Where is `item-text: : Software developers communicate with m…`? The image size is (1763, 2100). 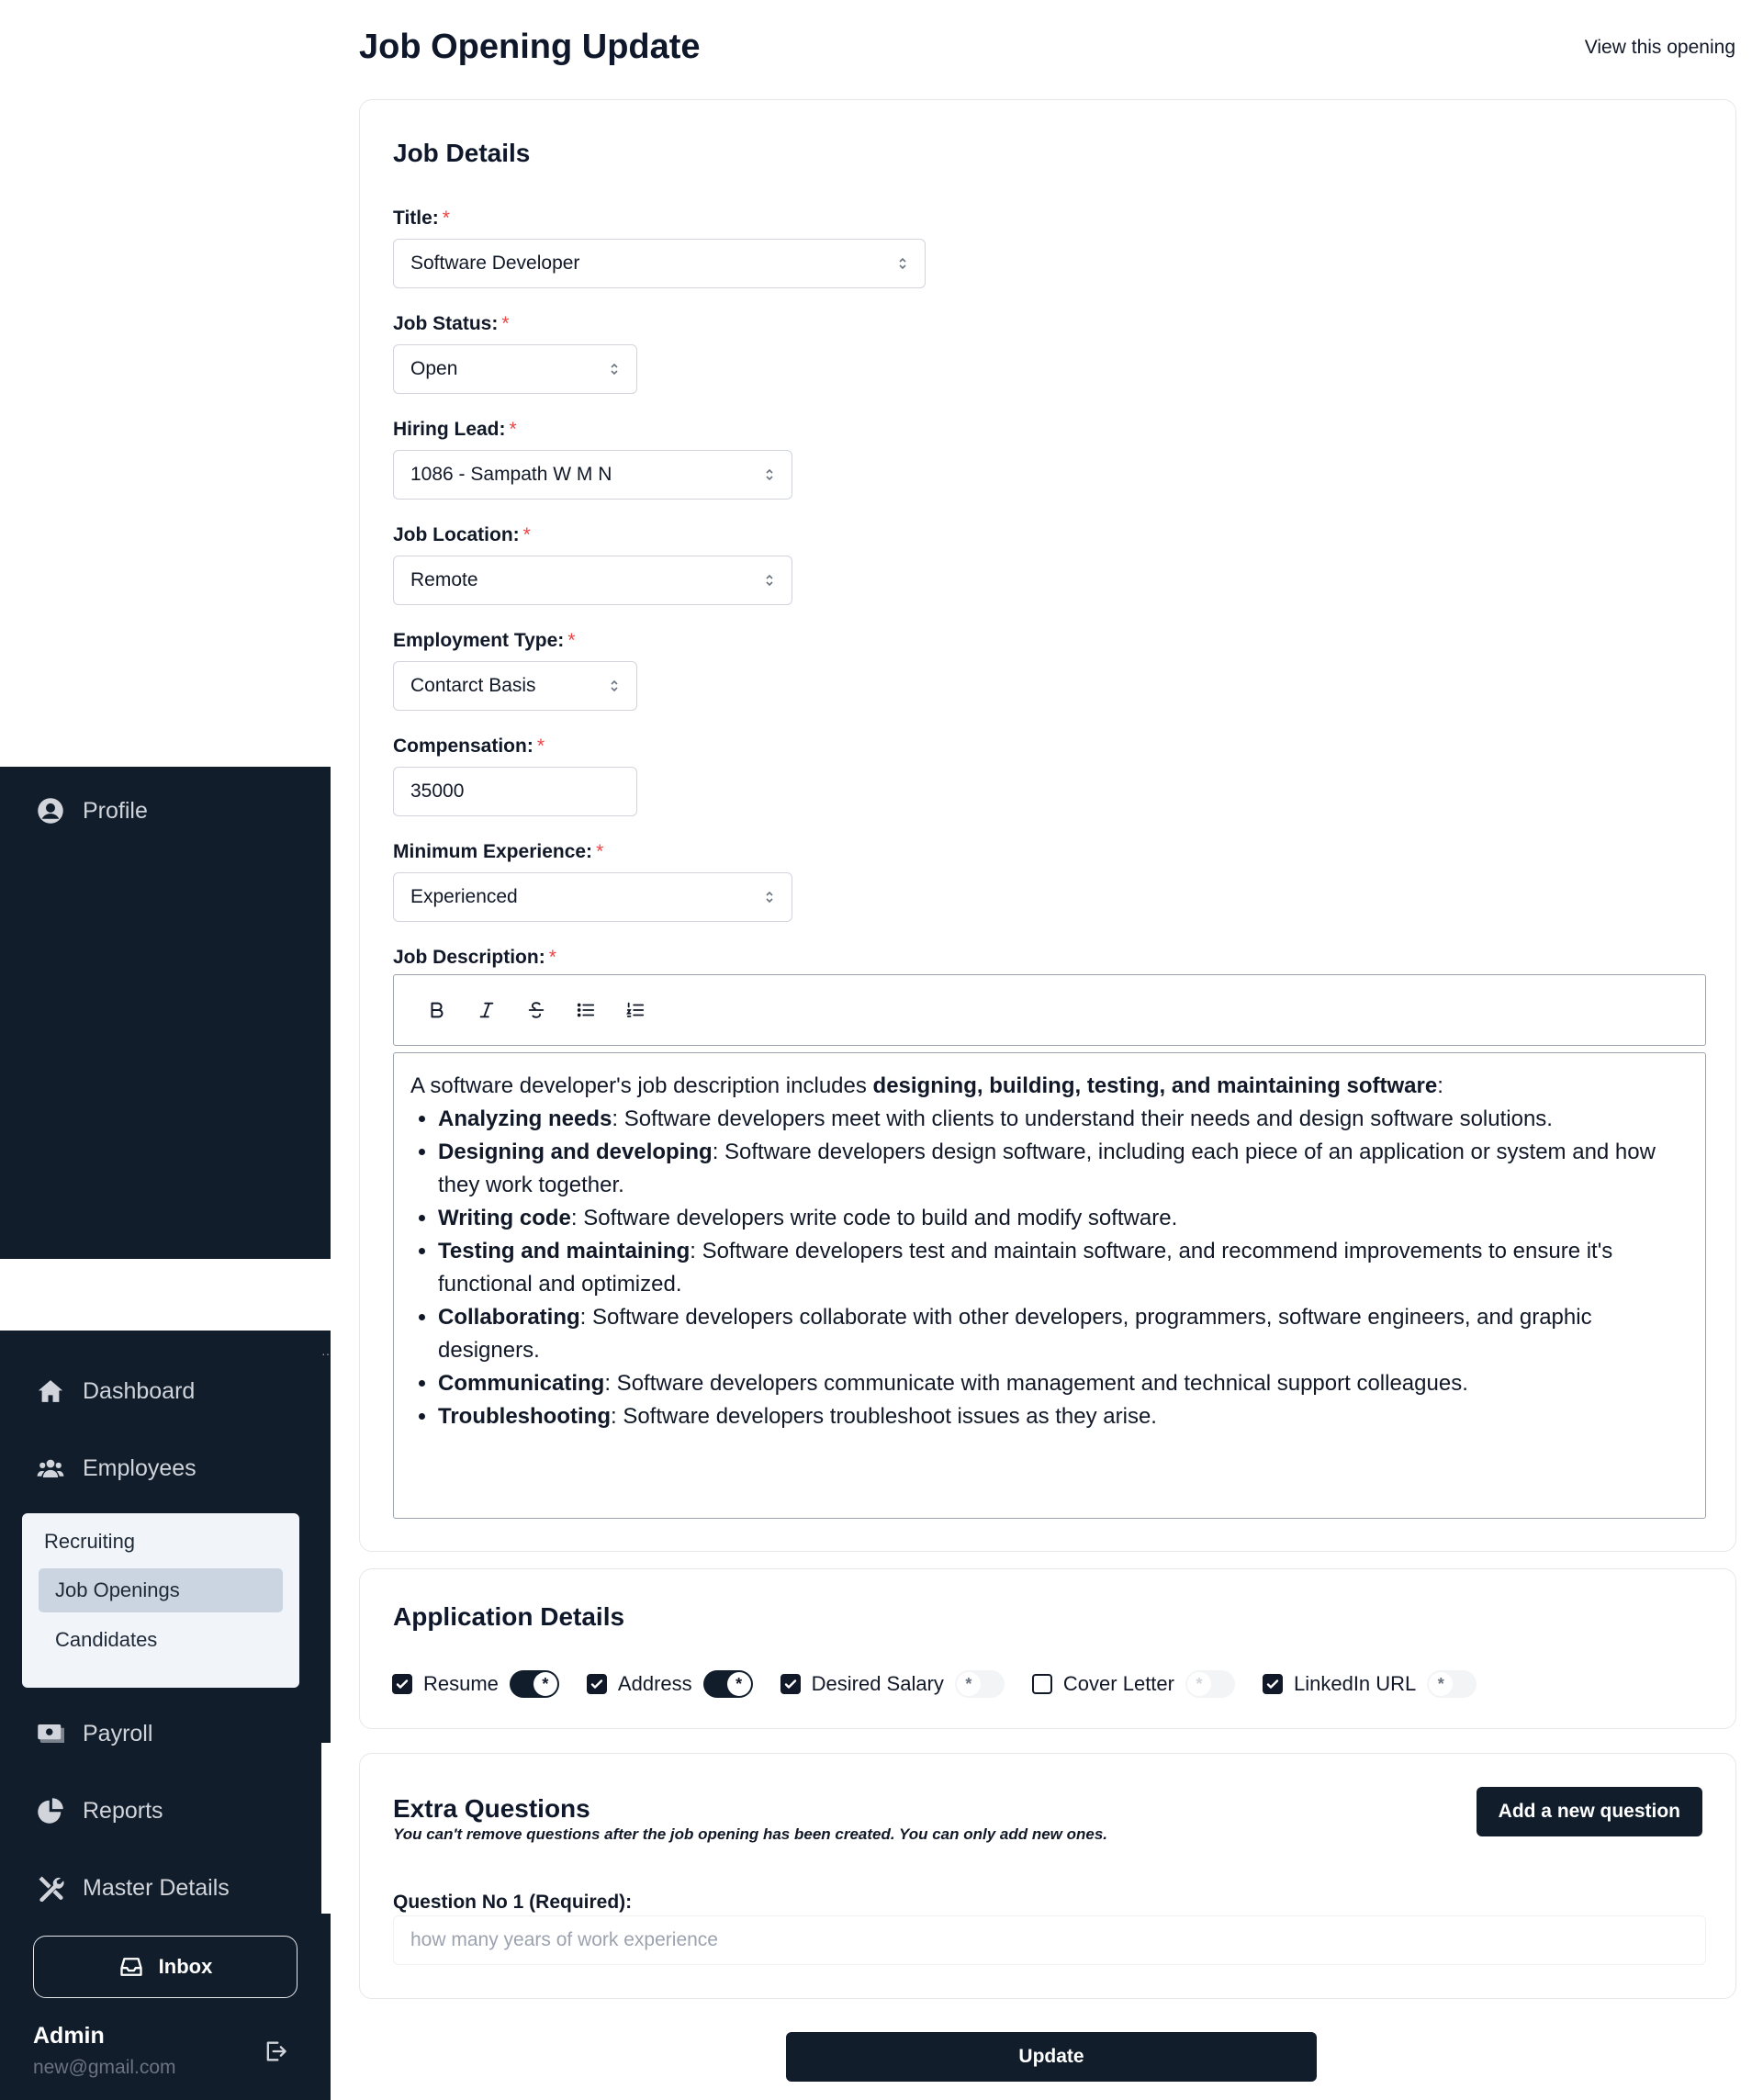 item-text: : Software developers communicate with m… is located at coordinates (1036, 1383).